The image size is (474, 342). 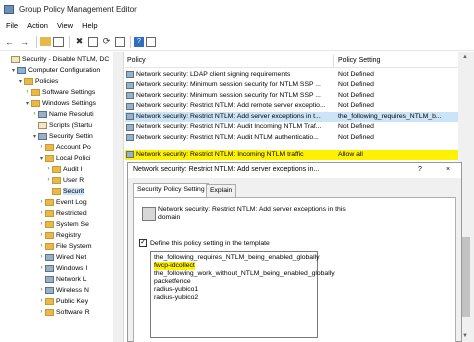 What do you see at coordinates (56, 59) in the screenshot?
I see `tree-item: Security - Disable NTLM, DC` at bounding box center [56, 59].